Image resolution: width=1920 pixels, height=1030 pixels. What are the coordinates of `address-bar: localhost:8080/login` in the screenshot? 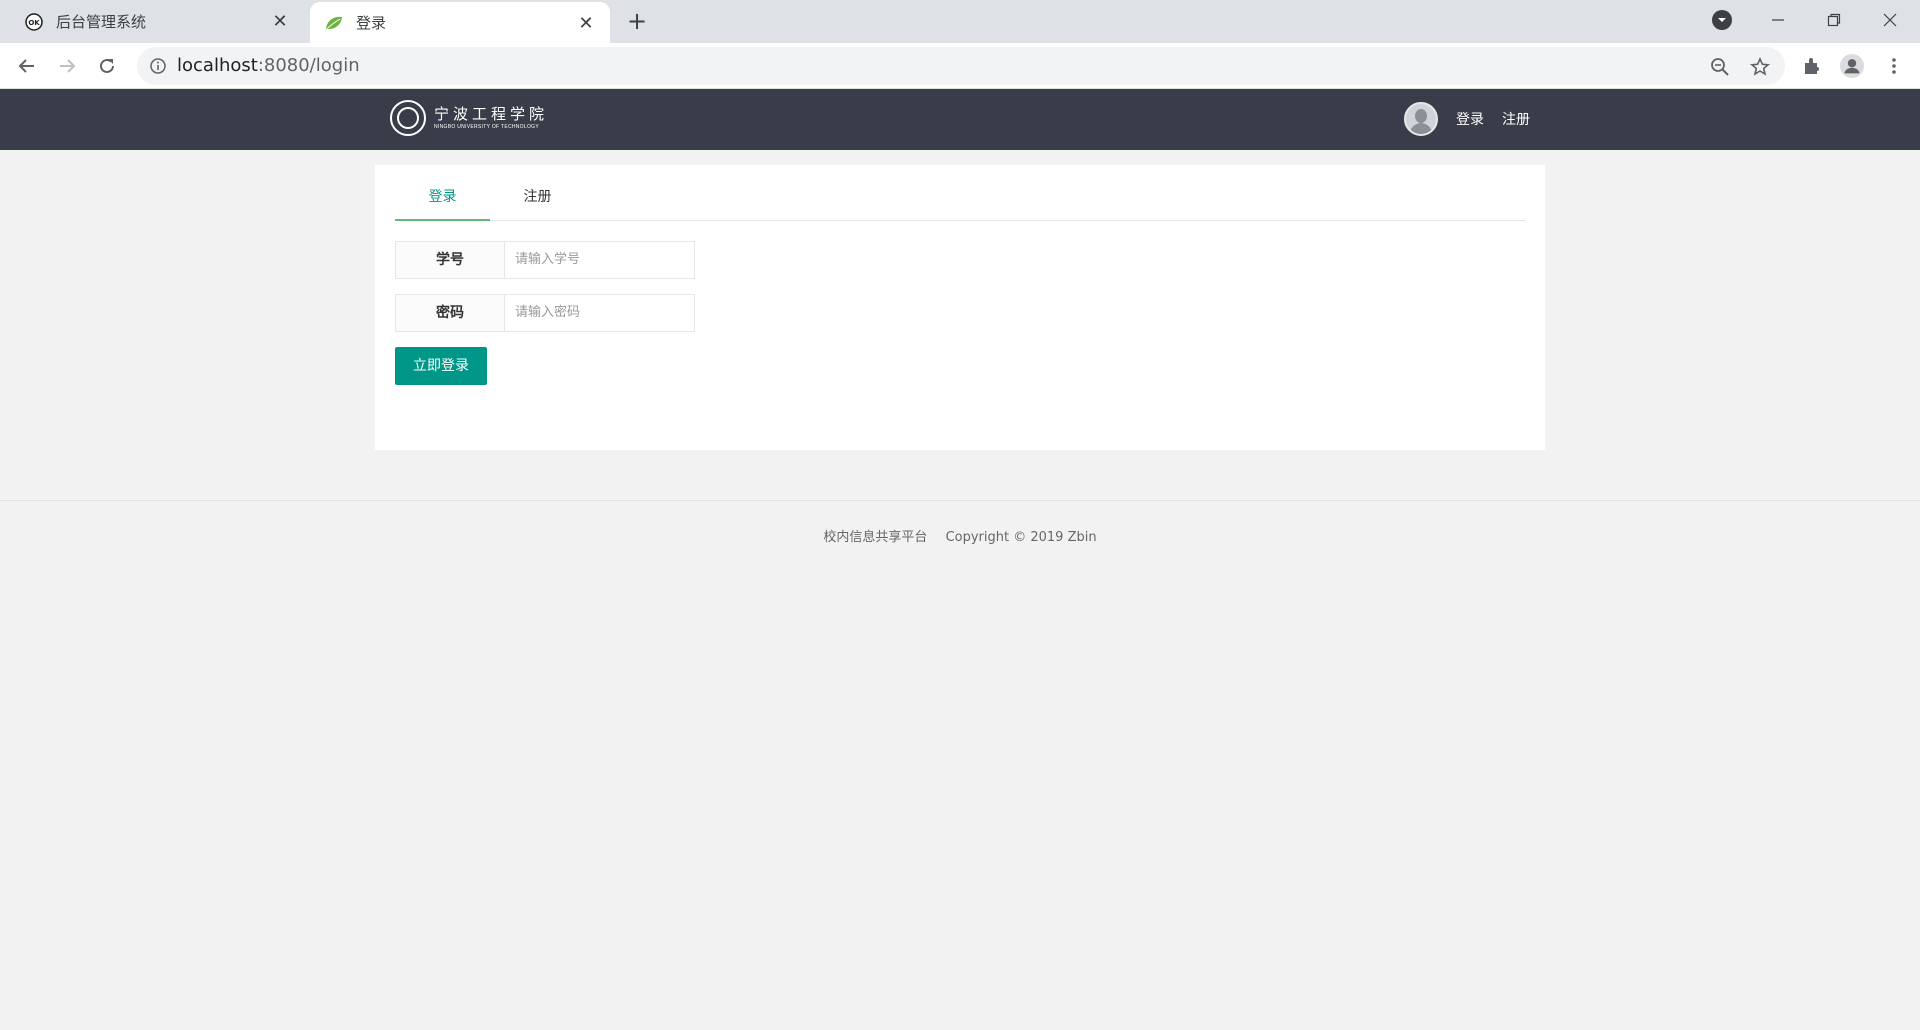 It's located at (961, 66).